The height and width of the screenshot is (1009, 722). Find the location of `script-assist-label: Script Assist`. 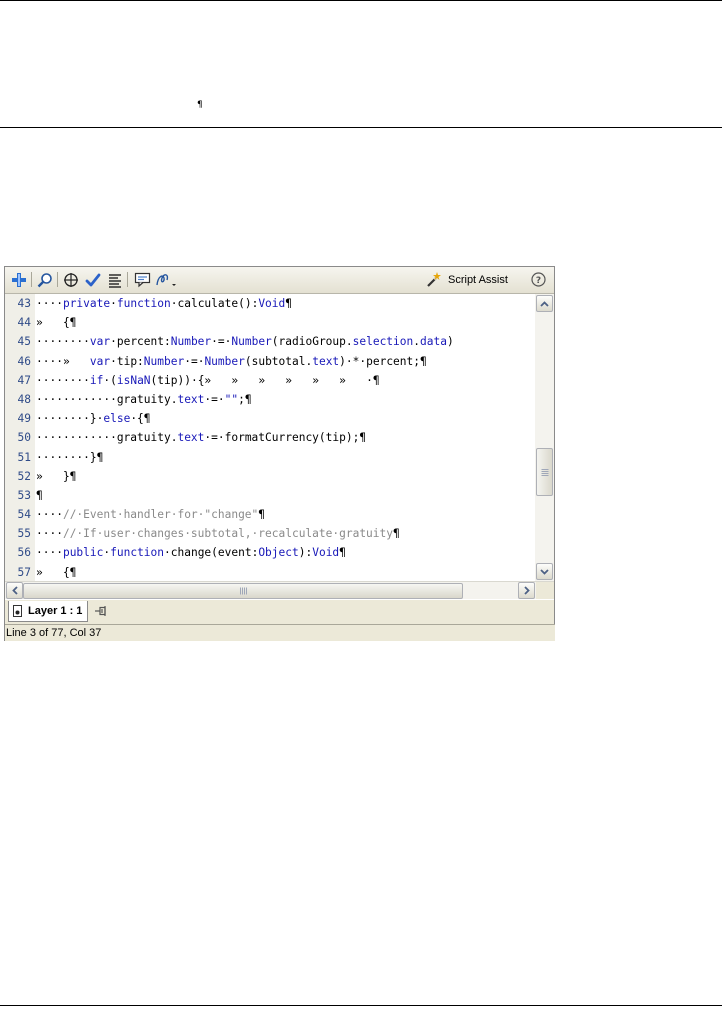

script-assist-label: Script Assist is located at coordinates (478, 280).